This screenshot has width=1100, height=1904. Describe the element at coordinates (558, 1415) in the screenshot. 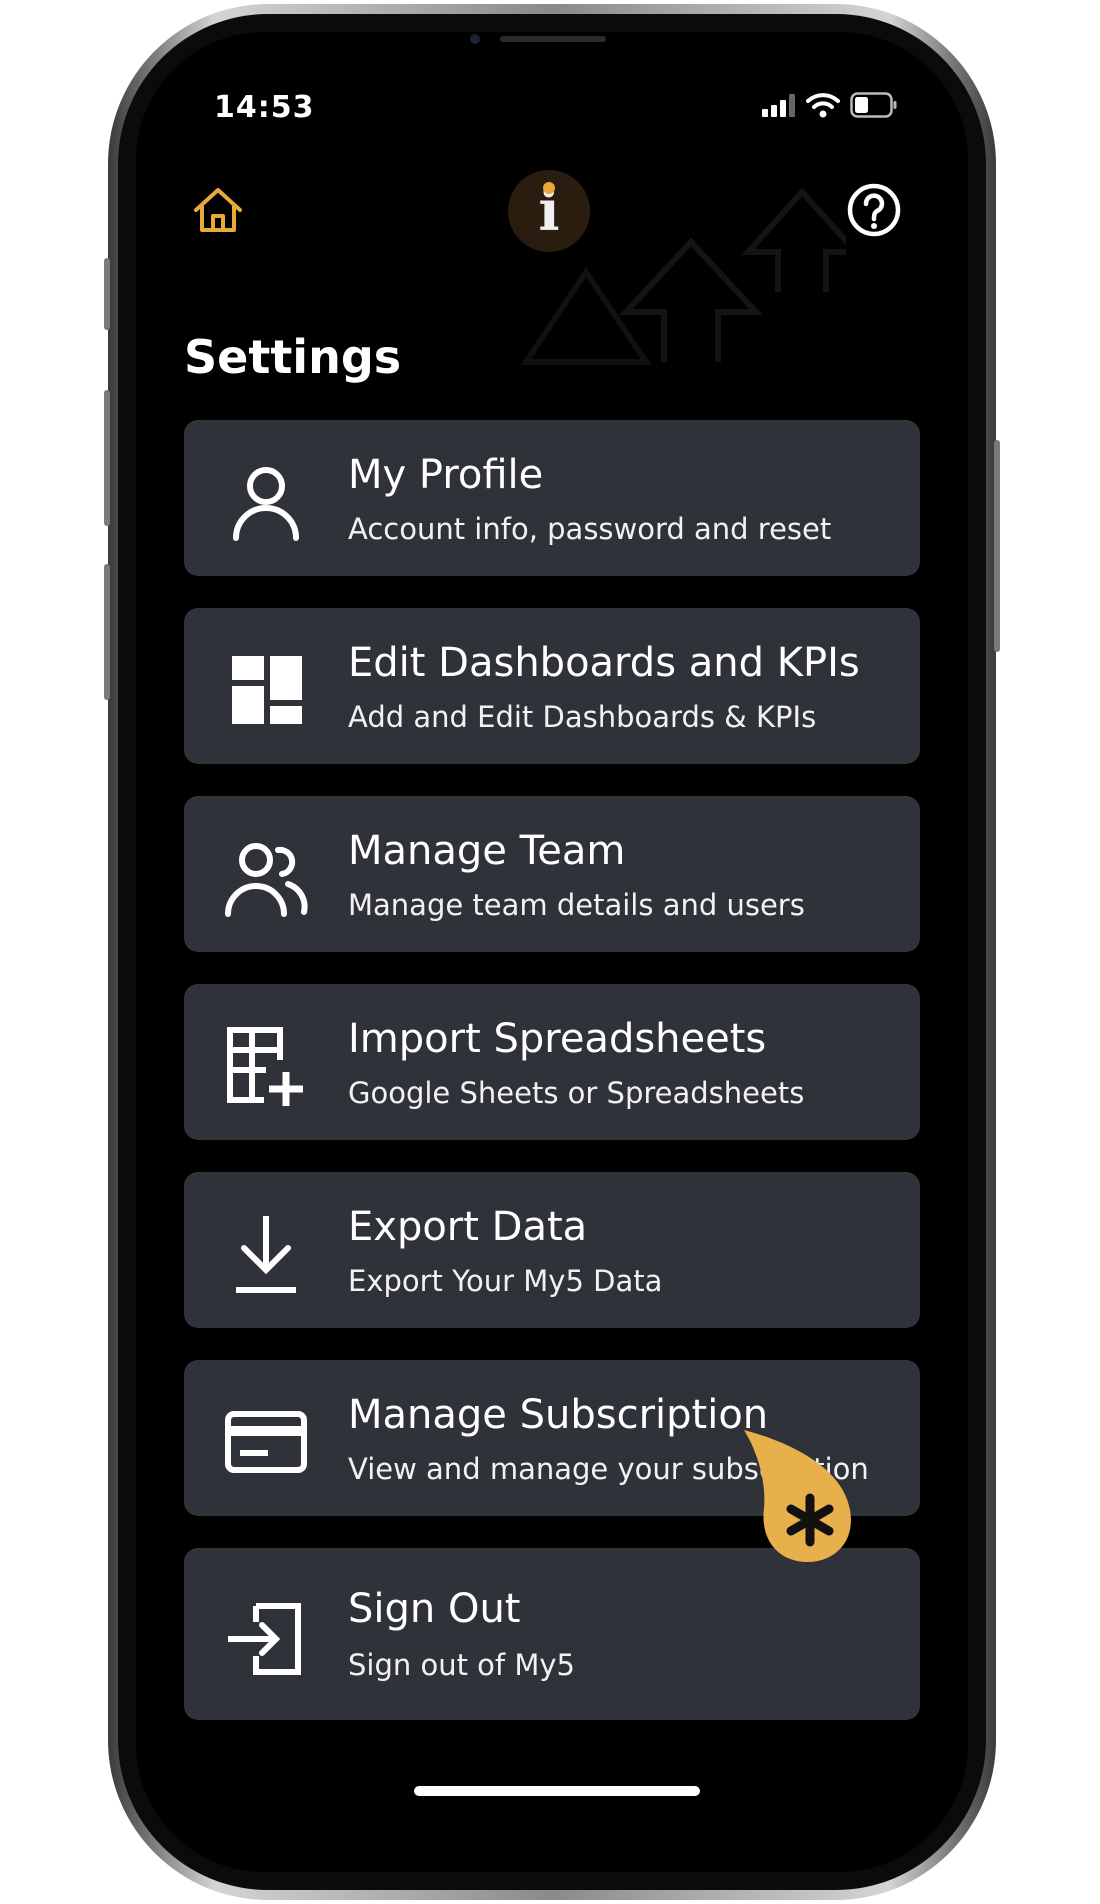

I see `menu-title: Manage Subscription` at that location.